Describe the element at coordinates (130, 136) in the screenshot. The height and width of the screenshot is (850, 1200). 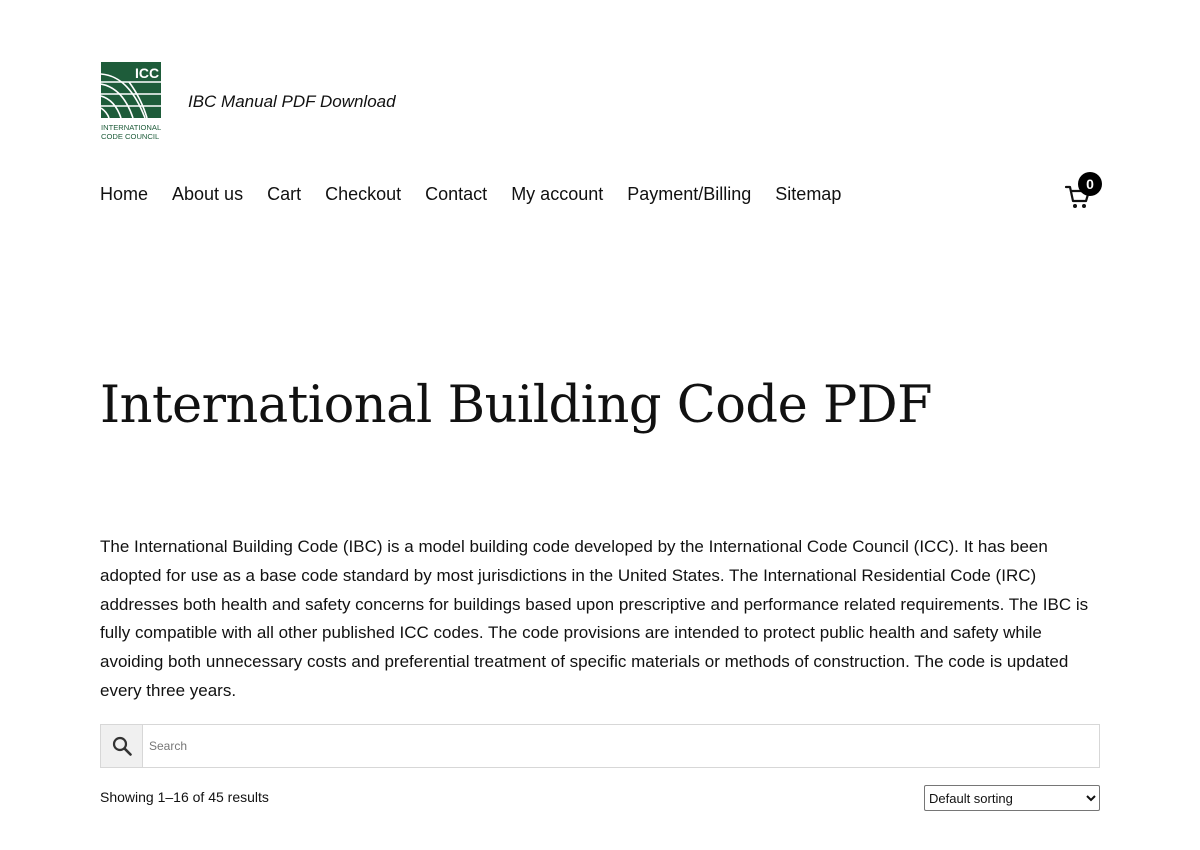
I see `logo-line3: CODE COUNCIL` at that location.